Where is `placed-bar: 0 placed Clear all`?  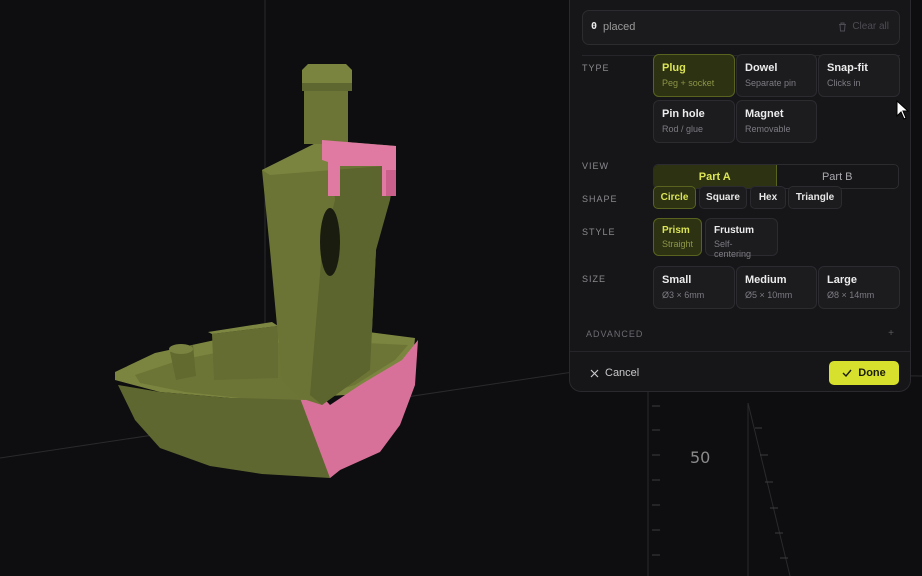
placed-bar: 0 placed Clear all is located at coordinates (741, 27).